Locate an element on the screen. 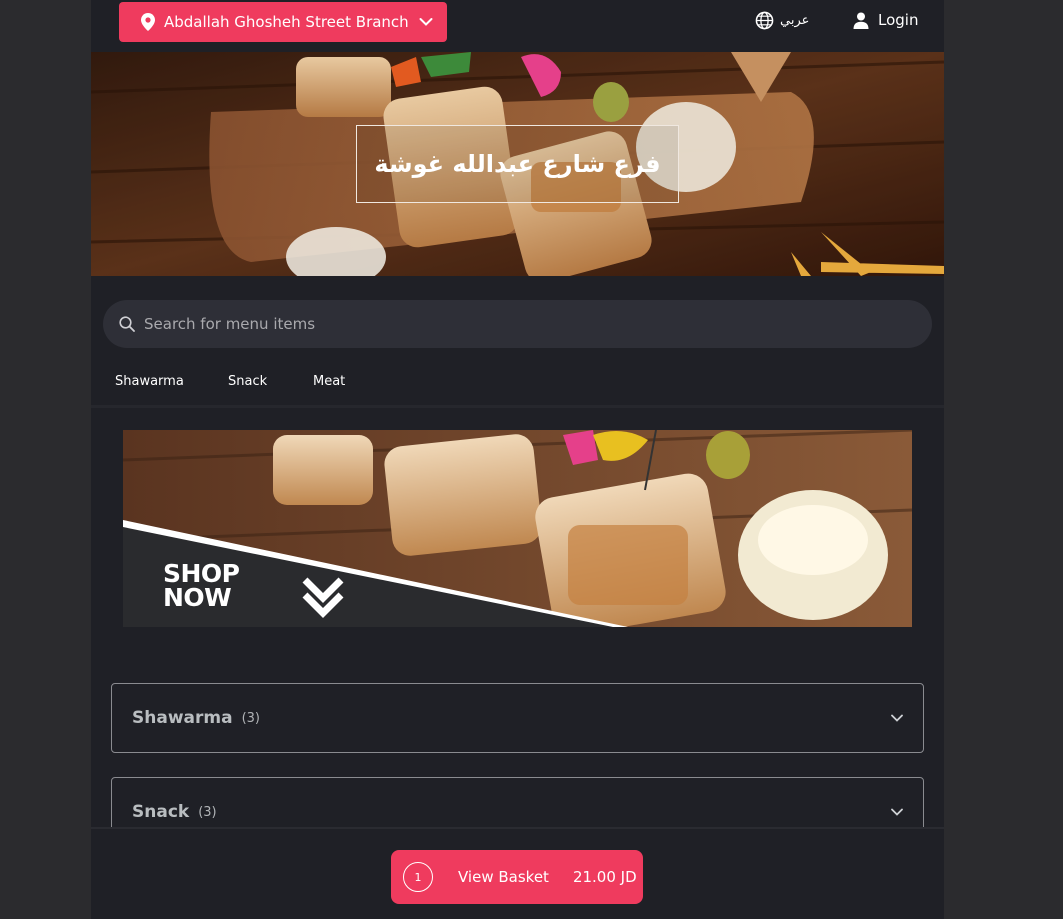 Image resolution: width=1063 pixels, height=919 pixels. category-tabs: Shawarma Snack Meat is located at coordinates (517, 384).